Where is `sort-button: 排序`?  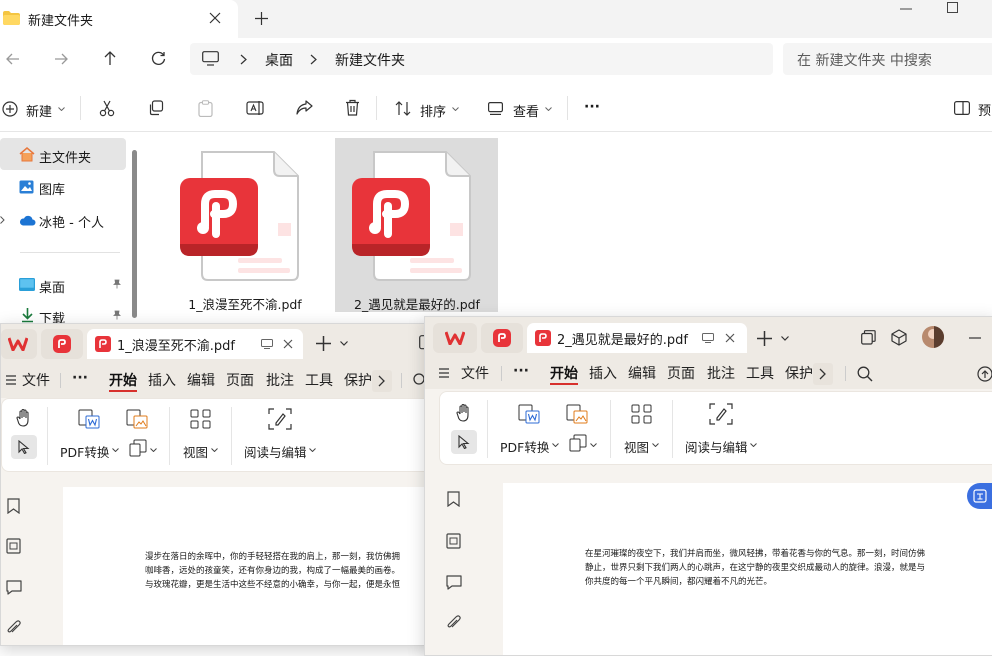
sort-button: 排序 is located at coordinates (430, 110).